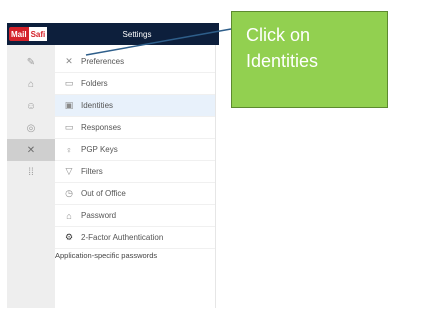 The width and height of the screenshot is (421, 312). What do you see at coordinates (309, 59) in the screenshot?
I see `instruction-callout: Click on Identities` at bounding box center [309, 59].